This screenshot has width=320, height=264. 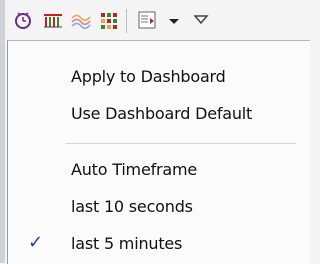 What do you see at coordinates (134, 169) in the screenshot?
I see `menu-item-label: Auto Timeframe` at bounding box center [134, 169].